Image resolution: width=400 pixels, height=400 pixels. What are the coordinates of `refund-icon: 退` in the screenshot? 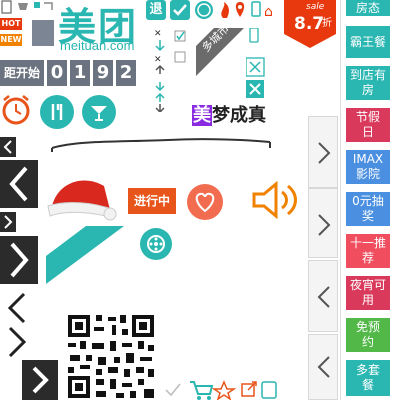 It's located at (156, 10).